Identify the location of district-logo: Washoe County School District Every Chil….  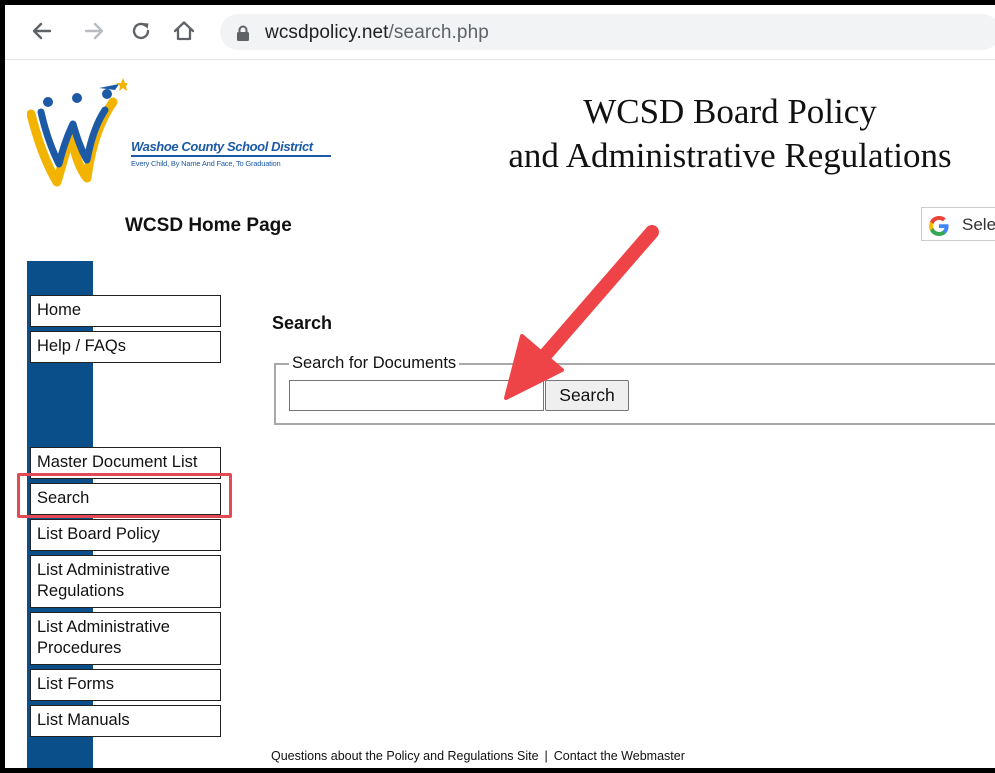
(179, 133).